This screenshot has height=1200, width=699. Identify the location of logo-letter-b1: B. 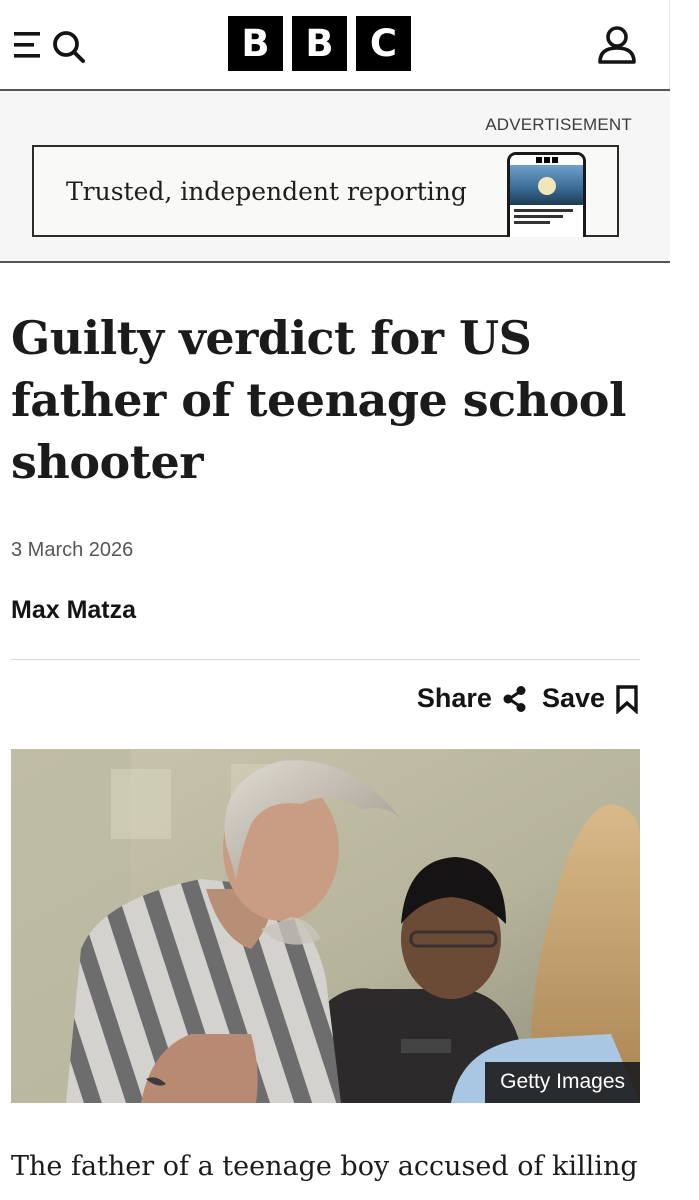
(255, 43).